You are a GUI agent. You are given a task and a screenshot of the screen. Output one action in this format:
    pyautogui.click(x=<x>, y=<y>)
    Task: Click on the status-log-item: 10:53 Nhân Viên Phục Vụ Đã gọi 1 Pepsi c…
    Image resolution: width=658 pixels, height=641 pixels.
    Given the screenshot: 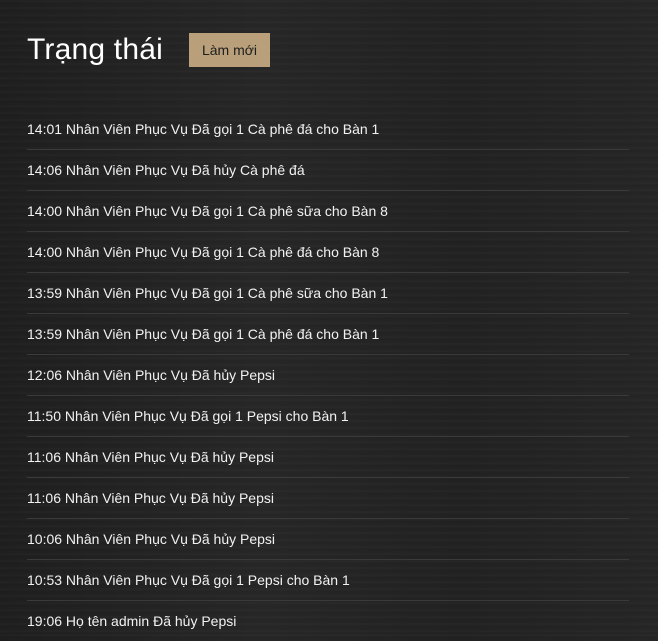 What is the action you would take?
    pyautogui.click(x=328, y=580)
    